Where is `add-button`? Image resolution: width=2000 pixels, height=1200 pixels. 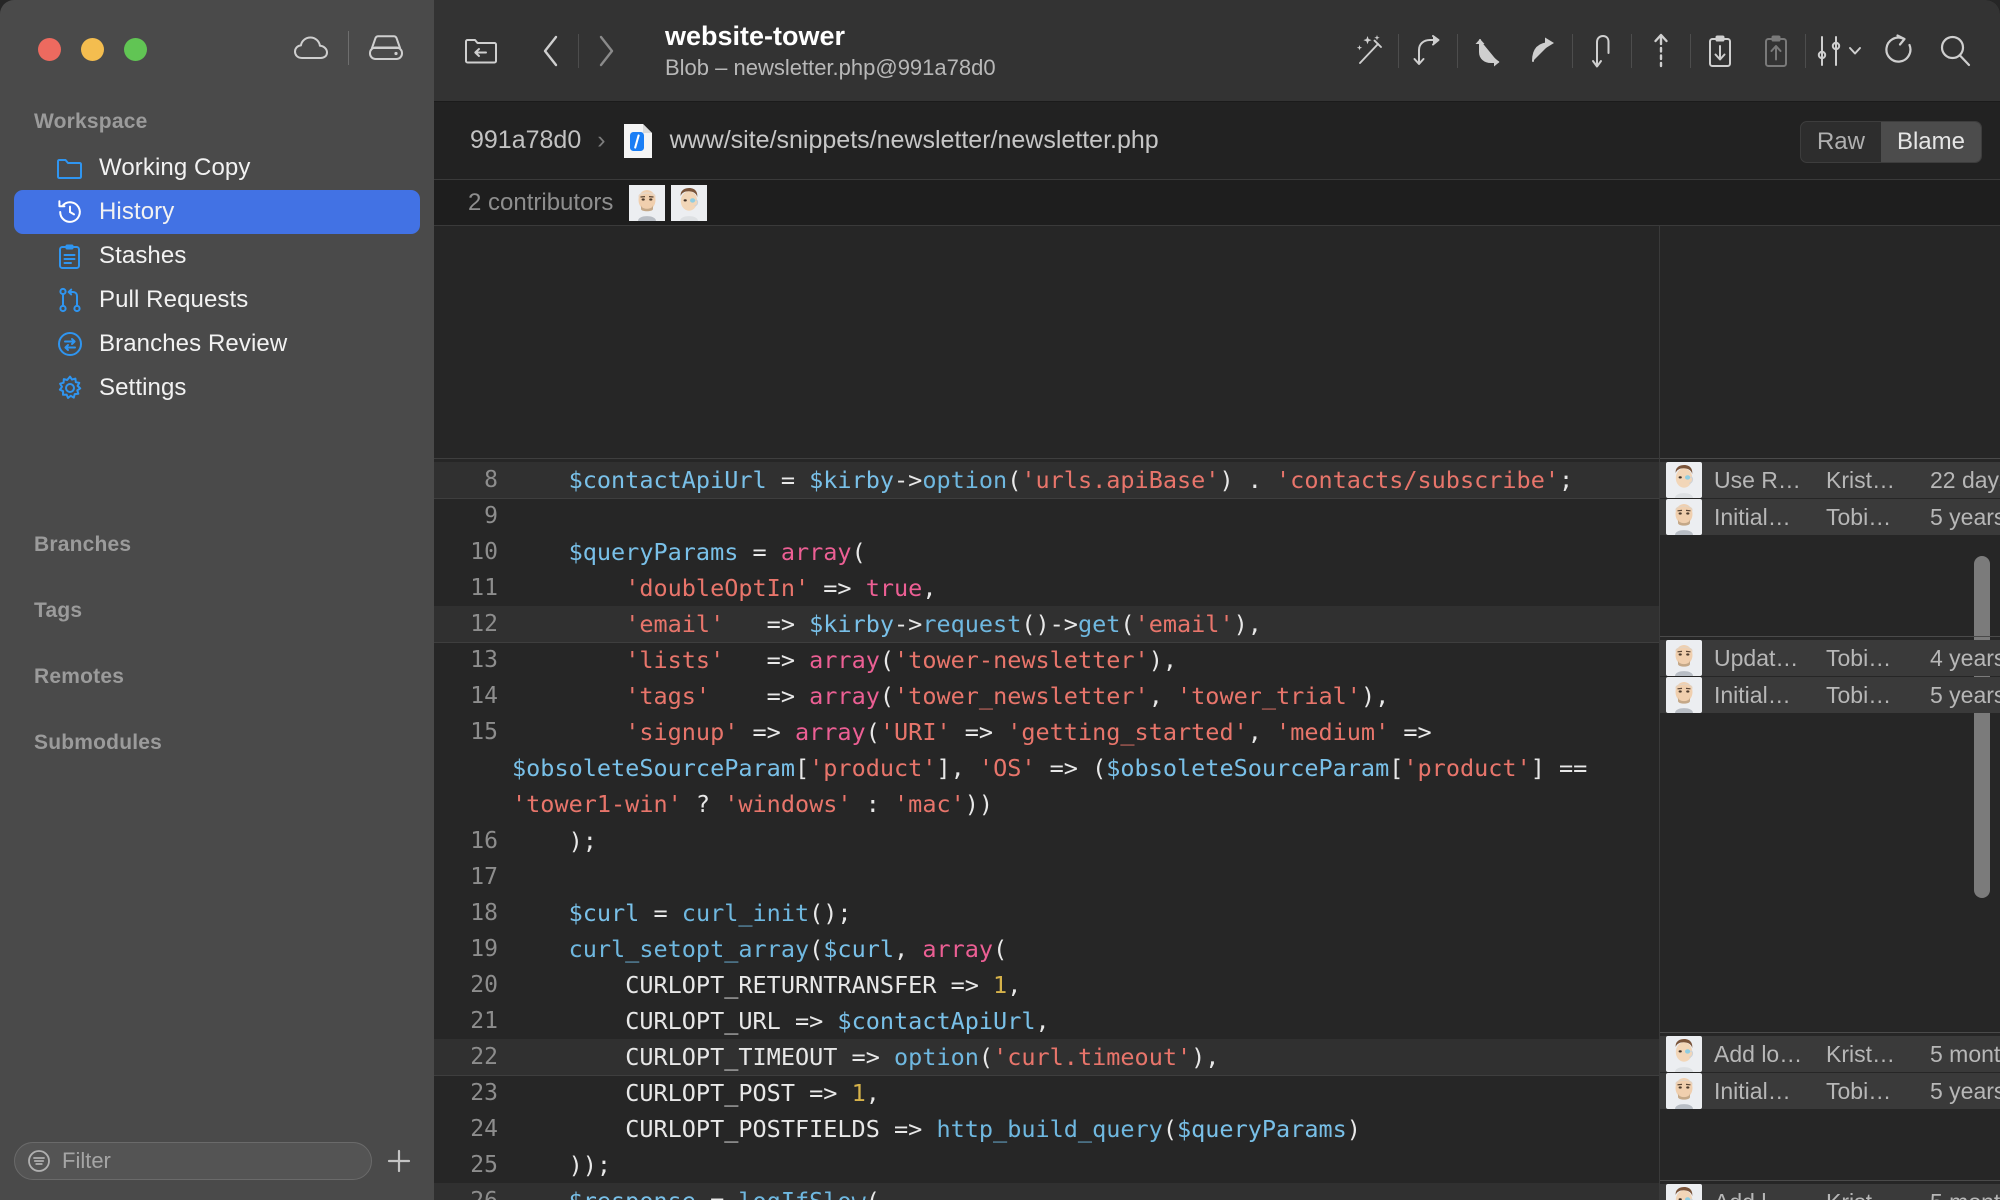
add-button is located at coordinates (399, 1161).